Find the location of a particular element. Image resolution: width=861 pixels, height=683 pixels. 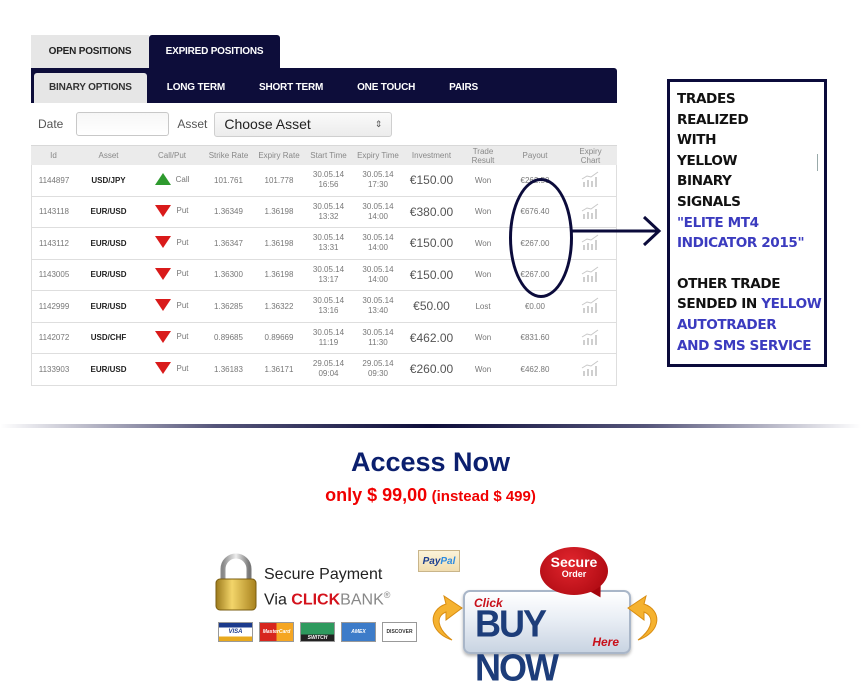

secure-payment-line: Secure Payment is located at coordinates (323, 574).